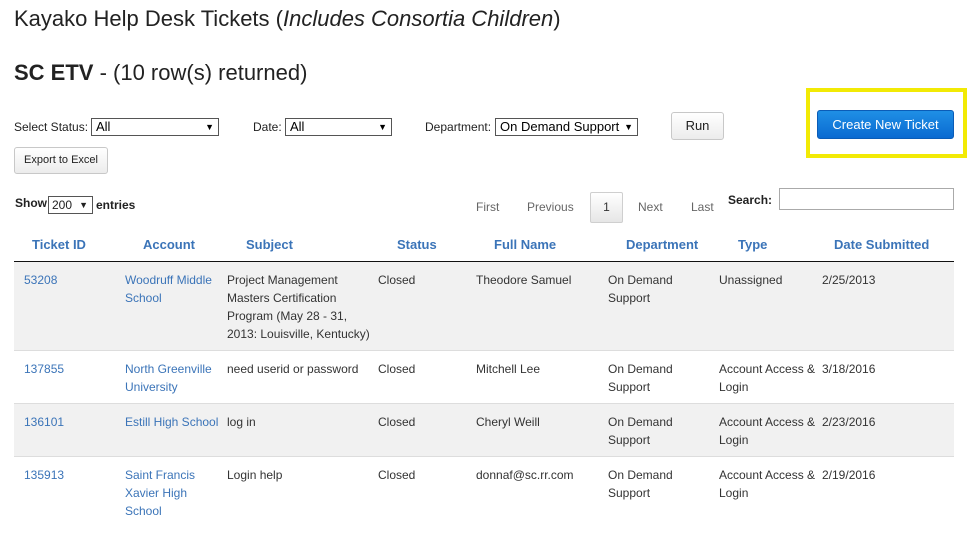 This screenshot has height=560, width=975. I want to click on search-input, so click(866, 199).